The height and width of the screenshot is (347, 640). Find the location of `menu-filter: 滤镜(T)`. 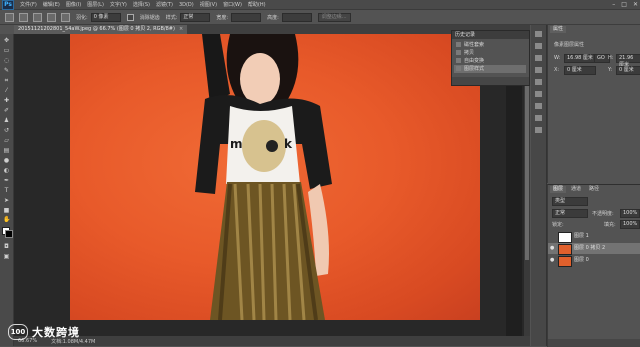

menu-filter: 滤镜(T) is located at coordinates (164, 4).